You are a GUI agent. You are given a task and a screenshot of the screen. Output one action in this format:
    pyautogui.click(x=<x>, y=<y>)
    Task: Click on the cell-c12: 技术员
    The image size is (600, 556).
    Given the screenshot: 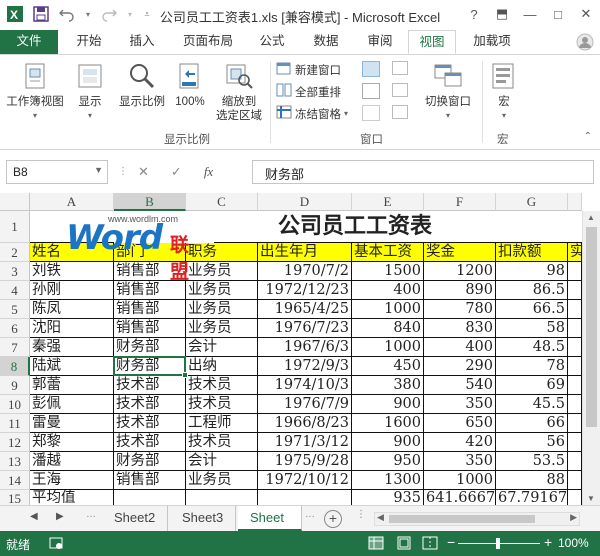 What is the action you would take?
    pyautogui.click(x=222, y=442)
    